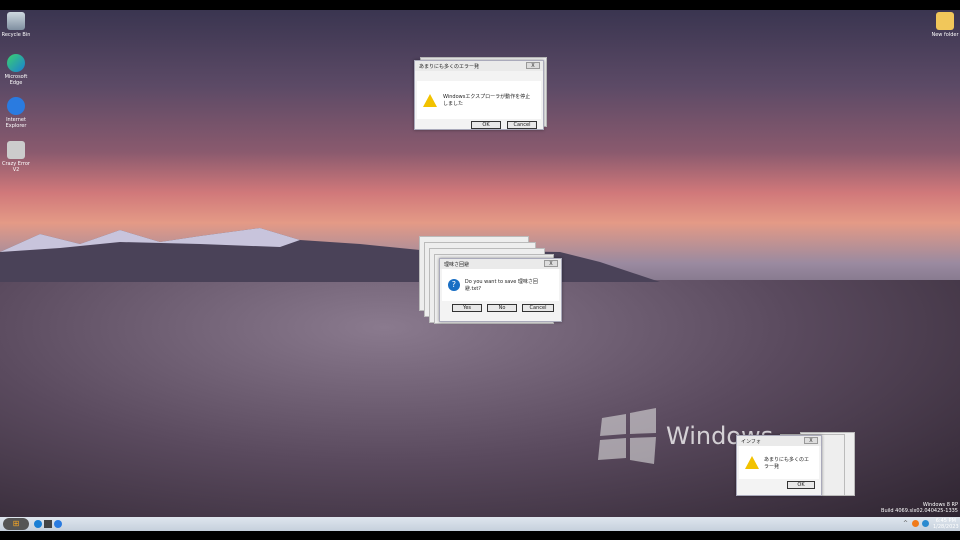 Image resolution: width=960 pixels, height=540 pixels. I want to click on tray-chevron-icon: ^, so click(905, 523).